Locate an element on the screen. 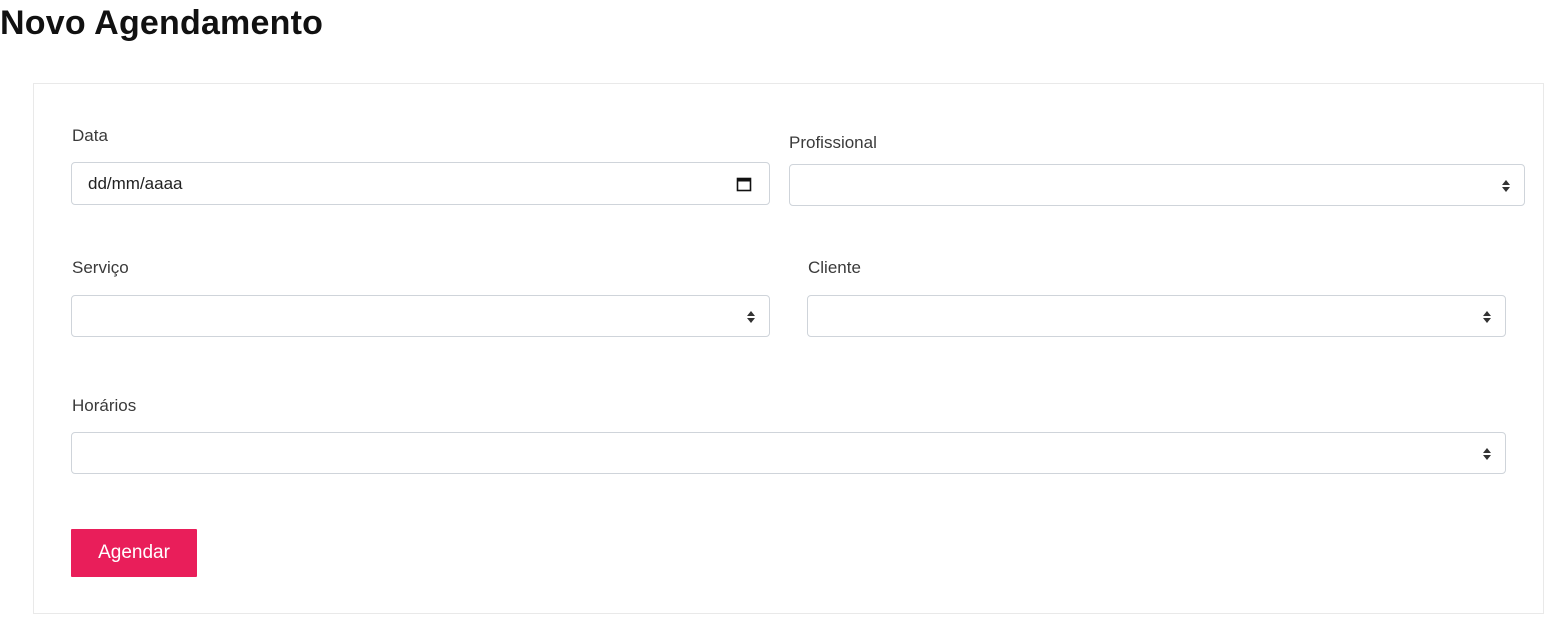 The height and width of the screenshot is (632, 1563). page-title: Novo Agendamento is located at coordinates (162, 23).